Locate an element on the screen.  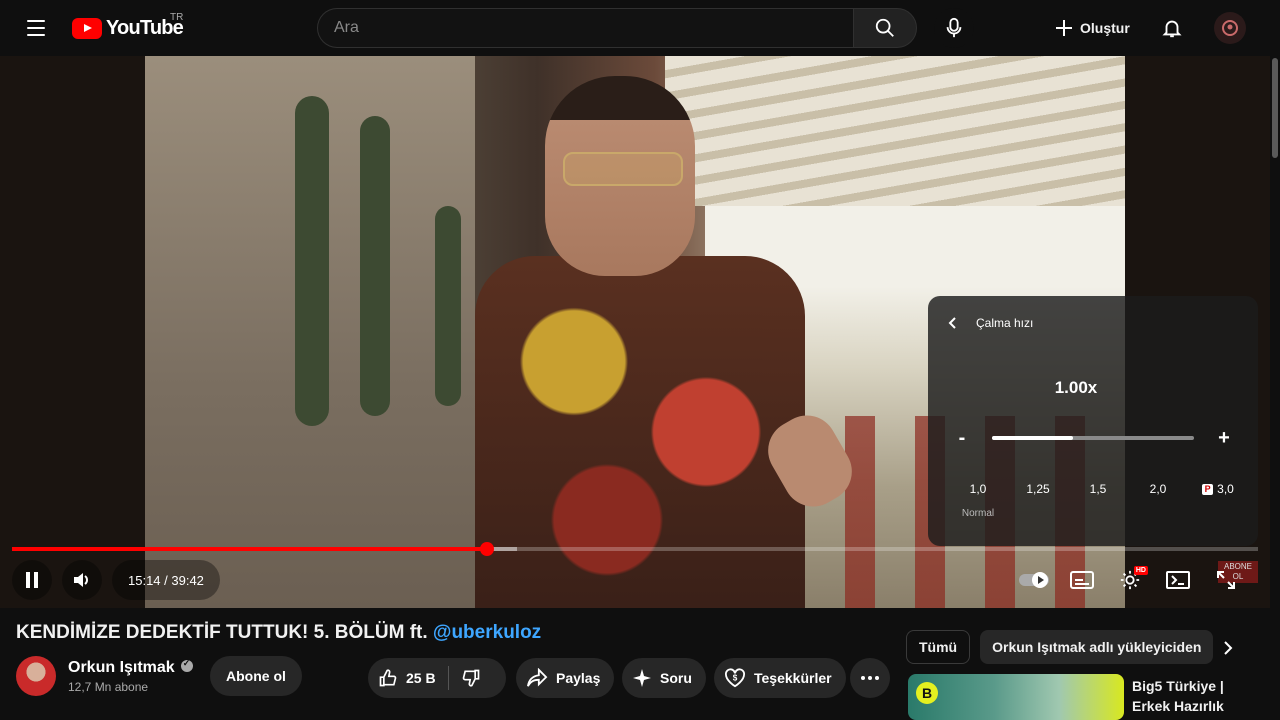
search-button is located at coordinates (885, 28).